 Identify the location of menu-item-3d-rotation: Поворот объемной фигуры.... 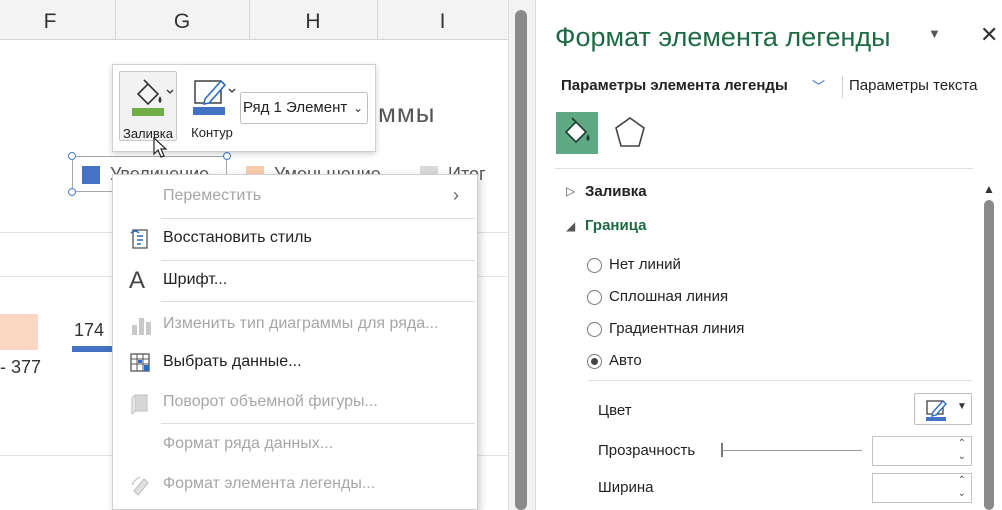
(295, 403).